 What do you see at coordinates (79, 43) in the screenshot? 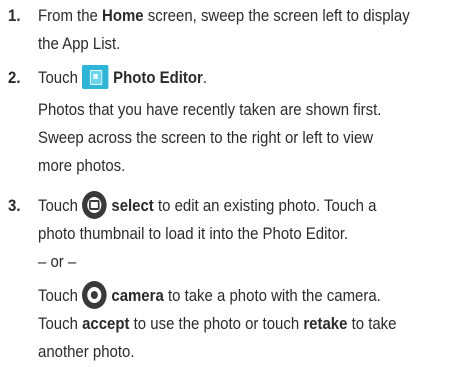
I see `step-line: the App List.` at bounding box center [79, 43].